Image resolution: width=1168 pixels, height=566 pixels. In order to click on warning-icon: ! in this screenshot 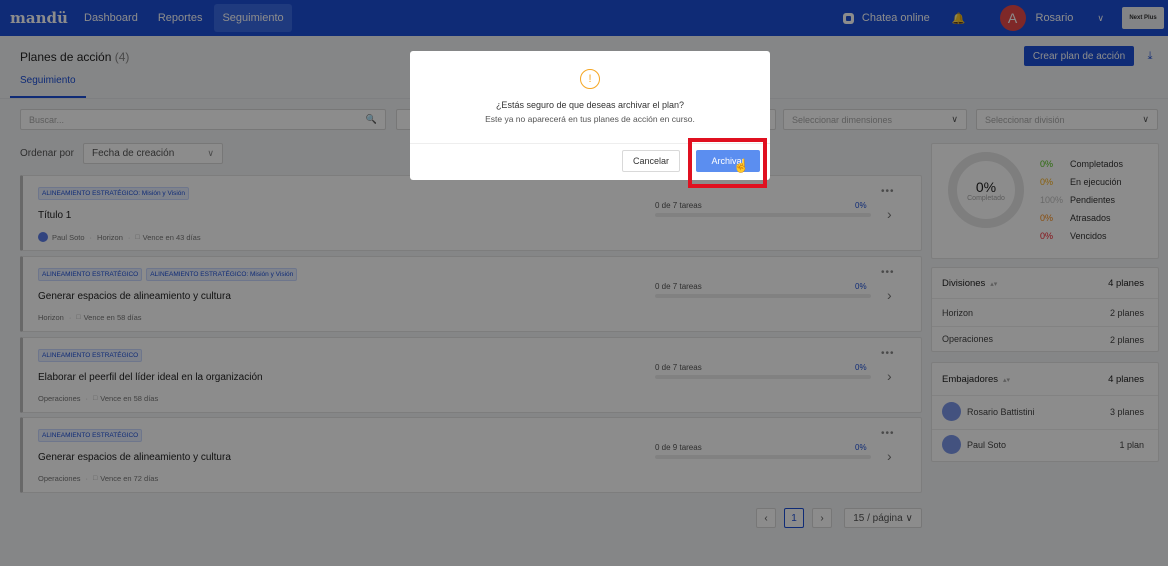, I will do `click(590, 79)`.